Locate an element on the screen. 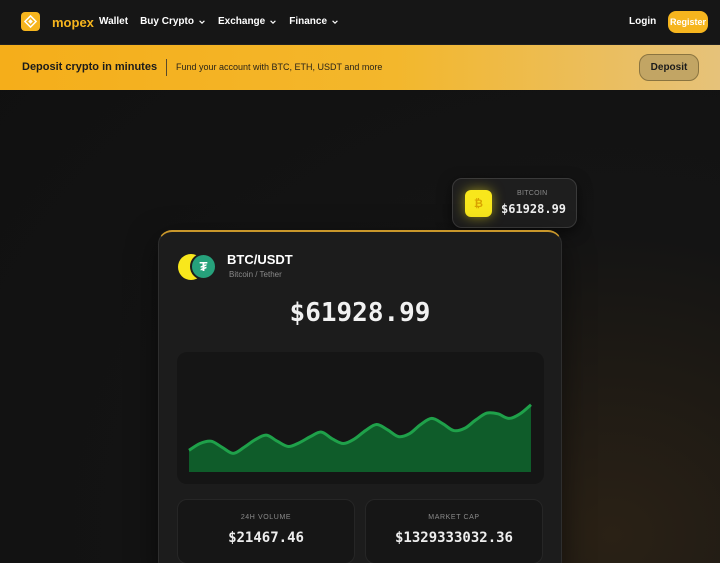 The image size is (720, 563). nav-link-label: Exchange is located at coordinates (241, 21).